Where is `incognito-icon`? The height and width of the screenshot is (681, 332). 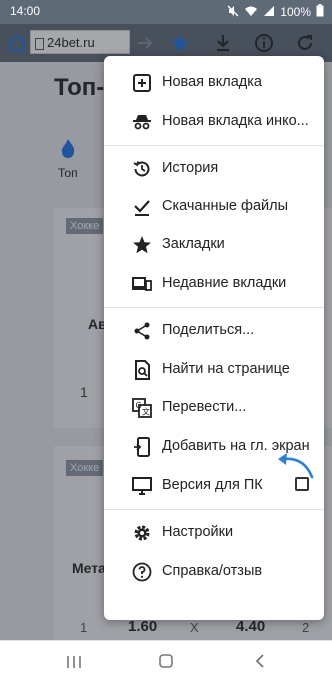 incognito-icon is located at coordinates (142, 122).